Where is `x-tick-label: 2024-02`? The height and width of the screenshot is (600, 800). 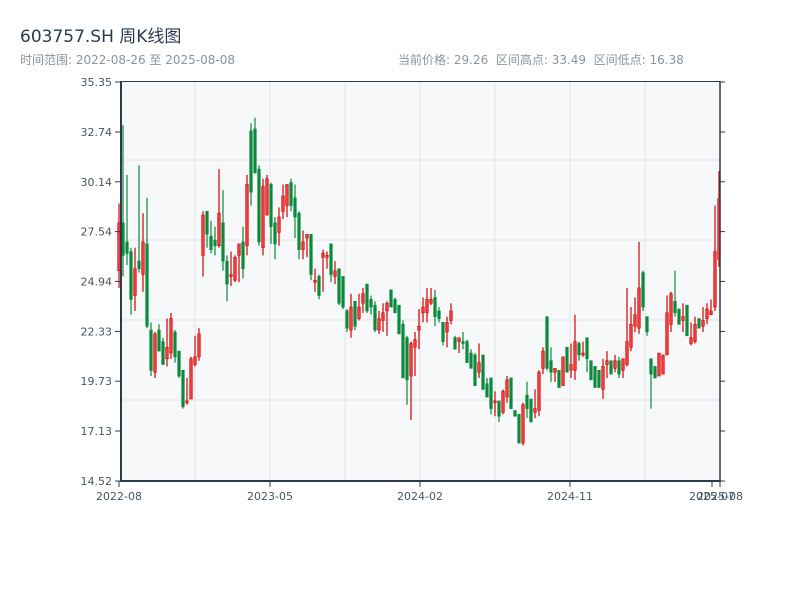 x-tick-label: 2024-02 is located at coordinates (420, 496).